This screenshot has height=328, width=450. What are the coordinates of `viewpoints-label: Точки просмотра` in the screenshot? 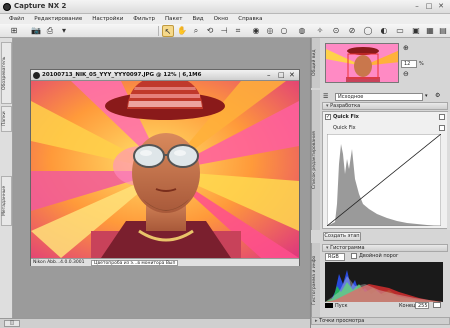 It's located at (342, 321).